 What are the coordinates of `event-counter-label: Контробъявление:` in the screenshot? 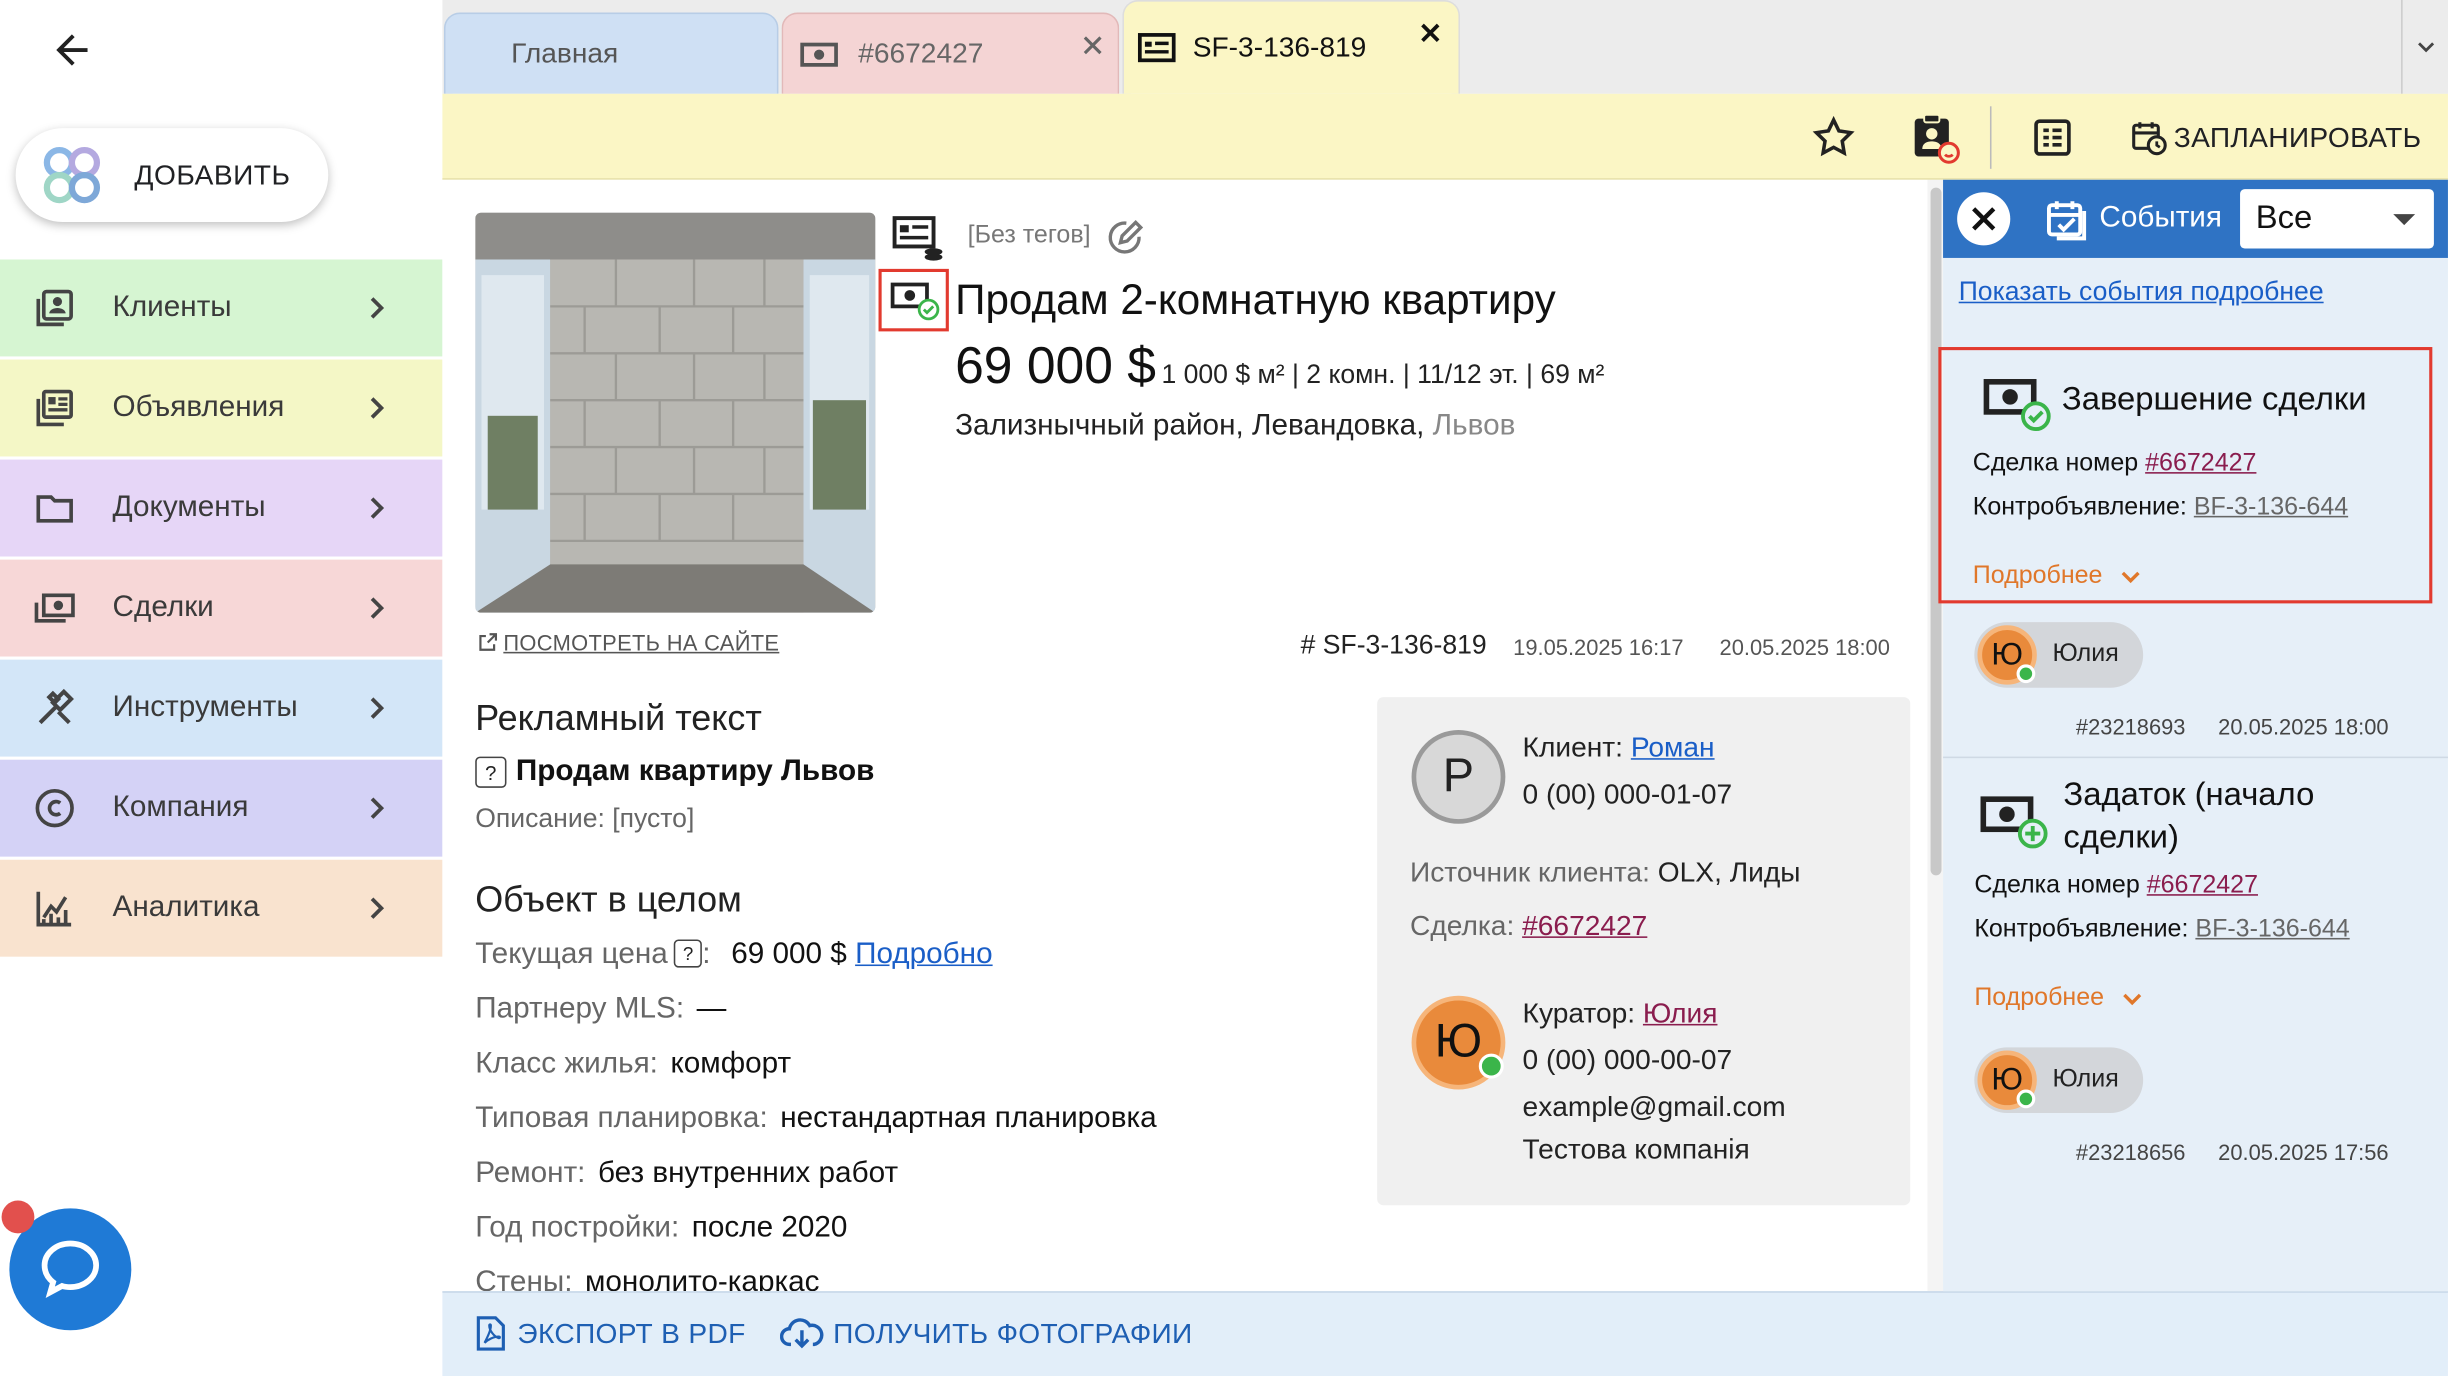 It's located at (2079, 507).